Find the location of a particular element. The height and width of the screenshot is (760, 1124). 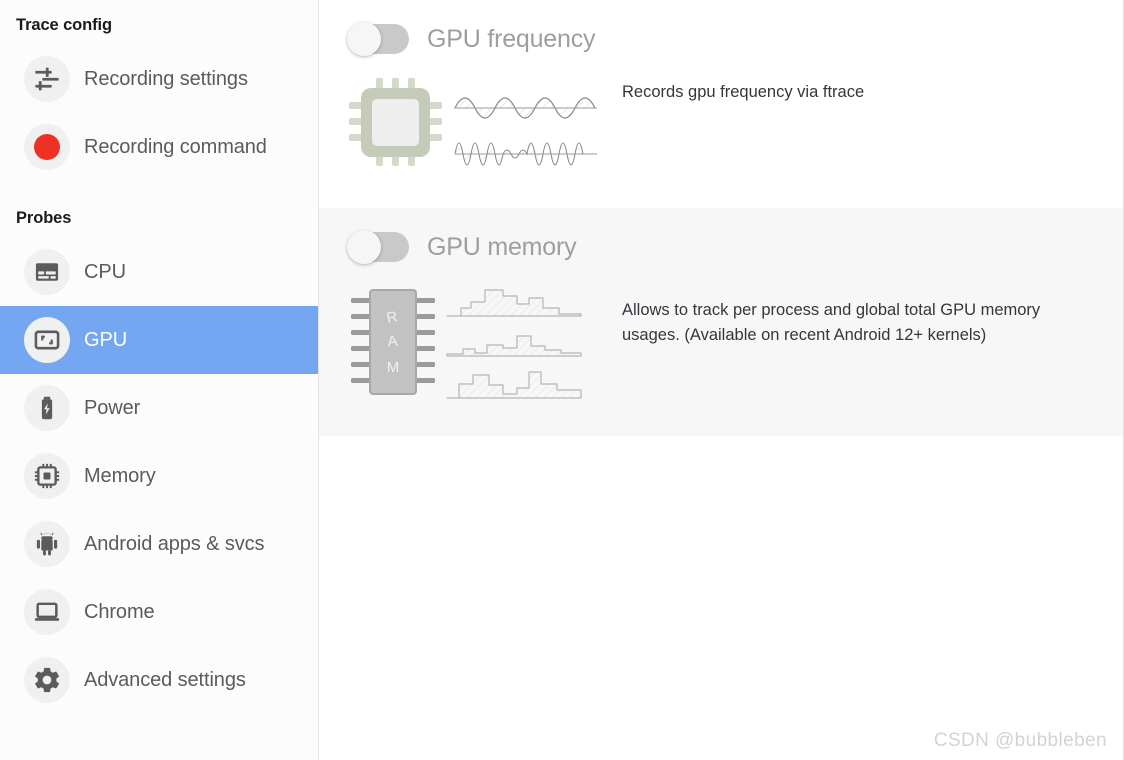

sidebar-item-recording-command: Recording command is located at coordinates (159, 147).